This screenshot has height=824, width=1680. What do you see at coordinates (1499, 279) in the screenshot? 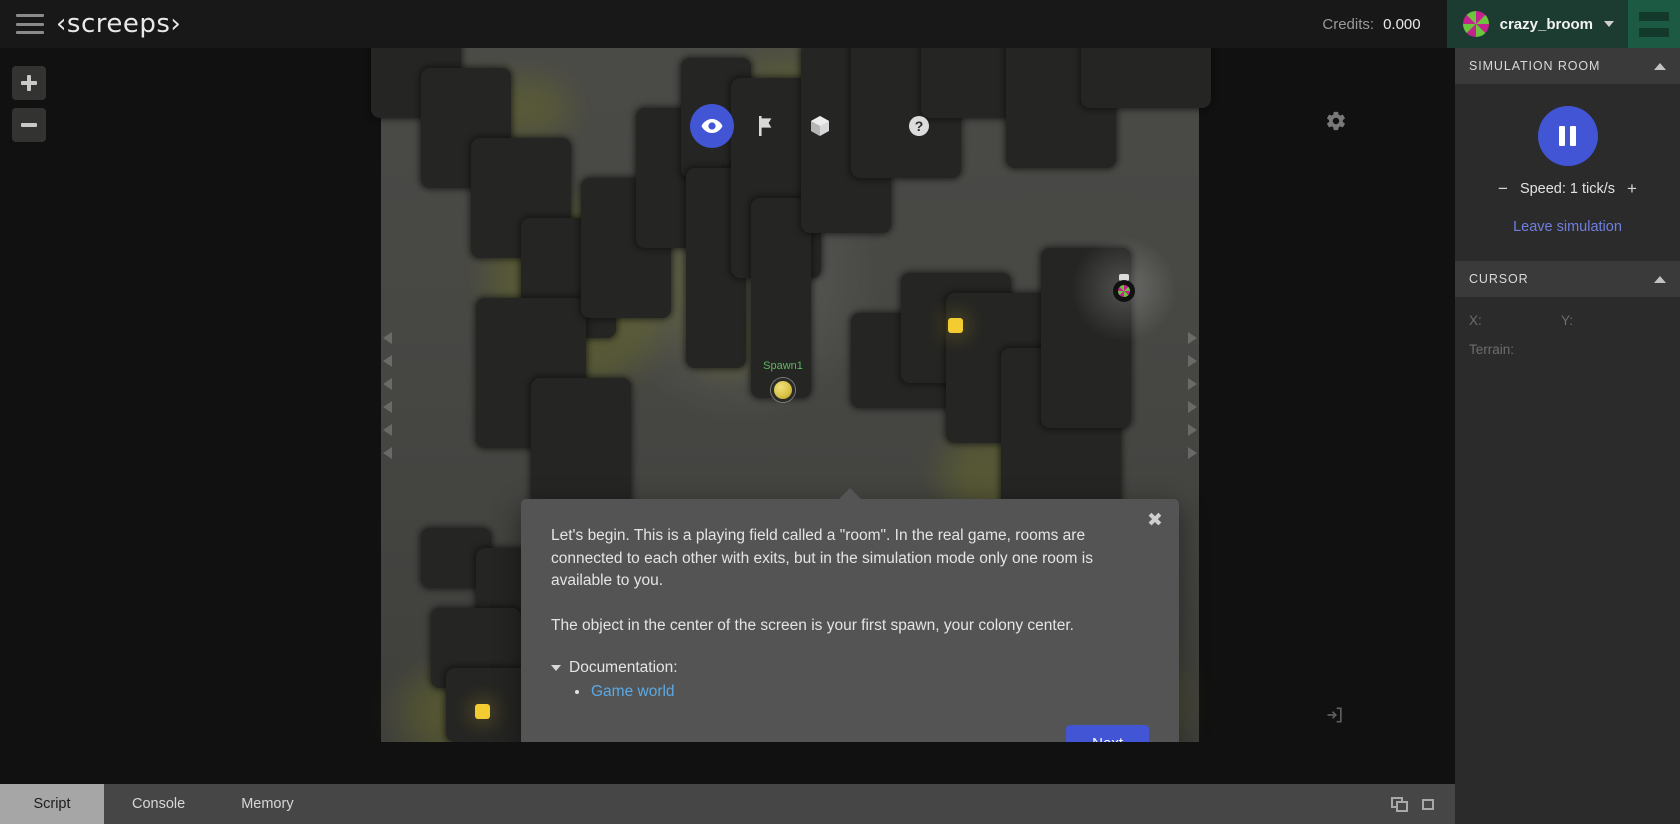
I see `cursor-panel-title: CURSOR` at bounding box center [1499, 279].